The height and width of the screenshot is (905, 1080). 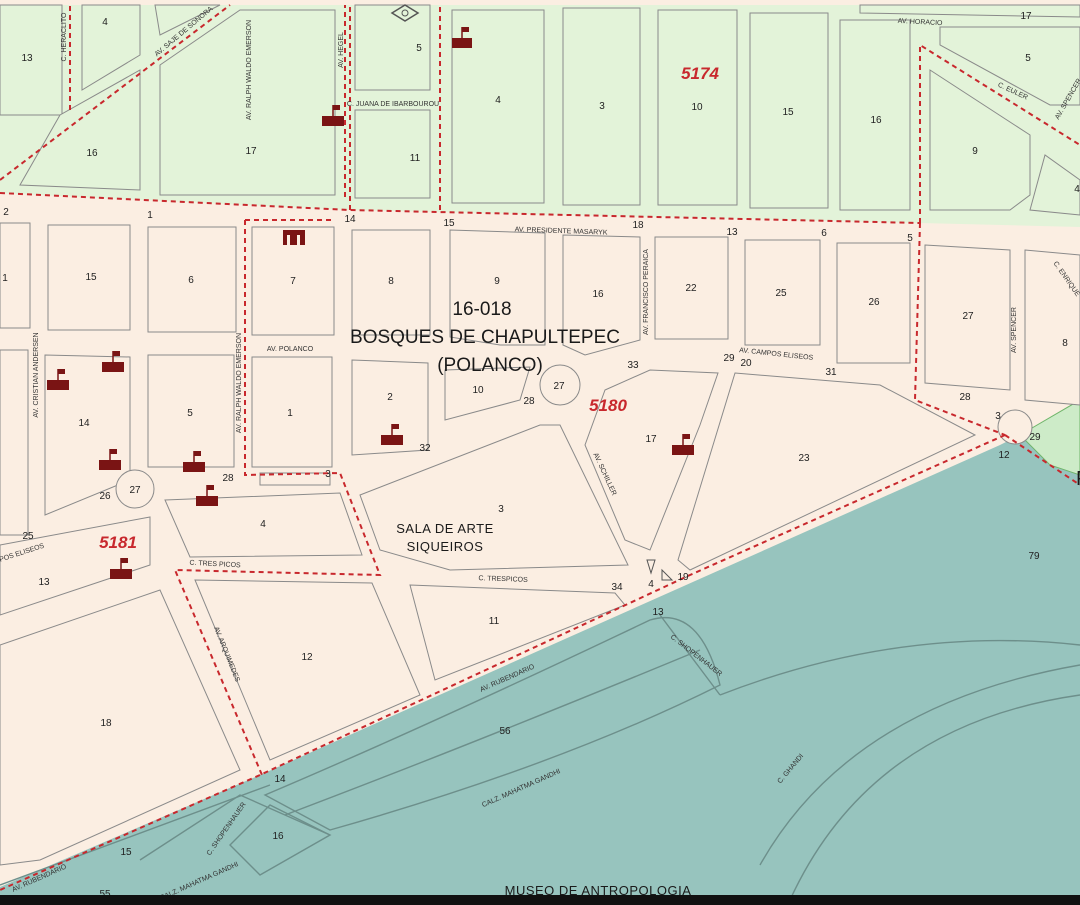 What do you see at coordinates (1004, 455) in the screenshot?
I see `street-number: 12` at bounding box center [1004, 455].